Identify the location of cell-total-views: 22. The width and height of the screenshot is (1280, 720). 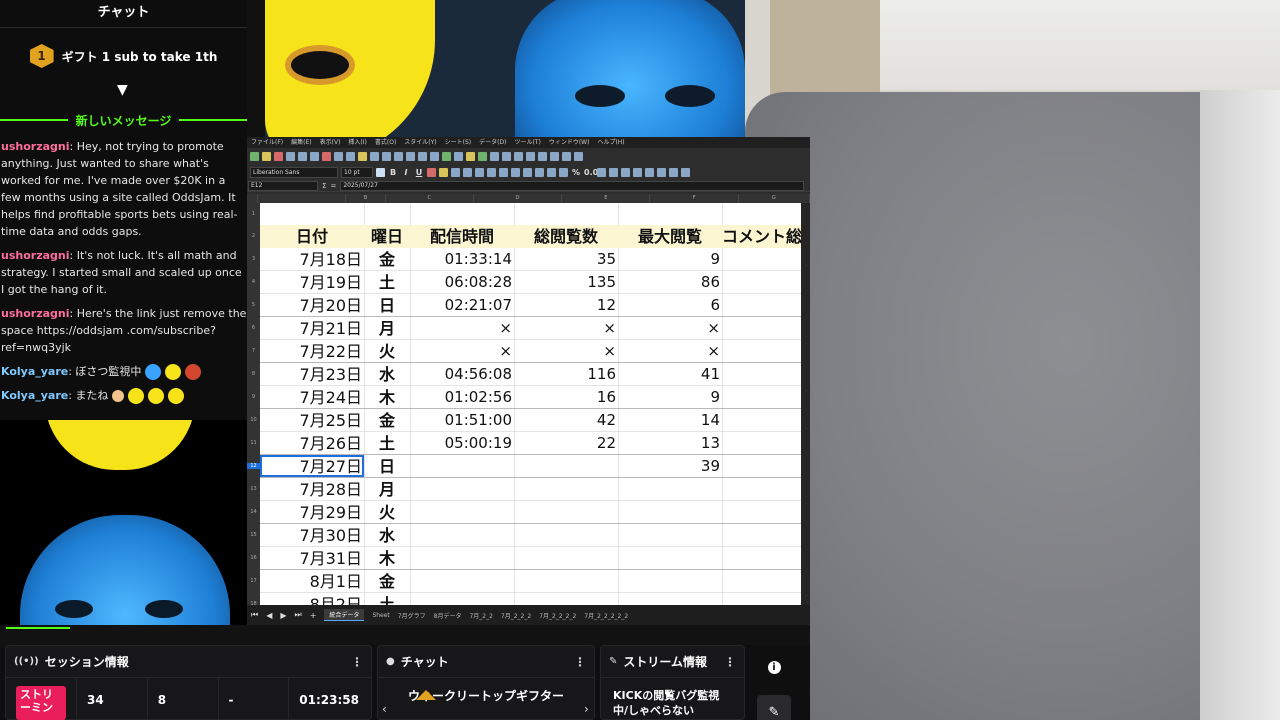
(566, 443).